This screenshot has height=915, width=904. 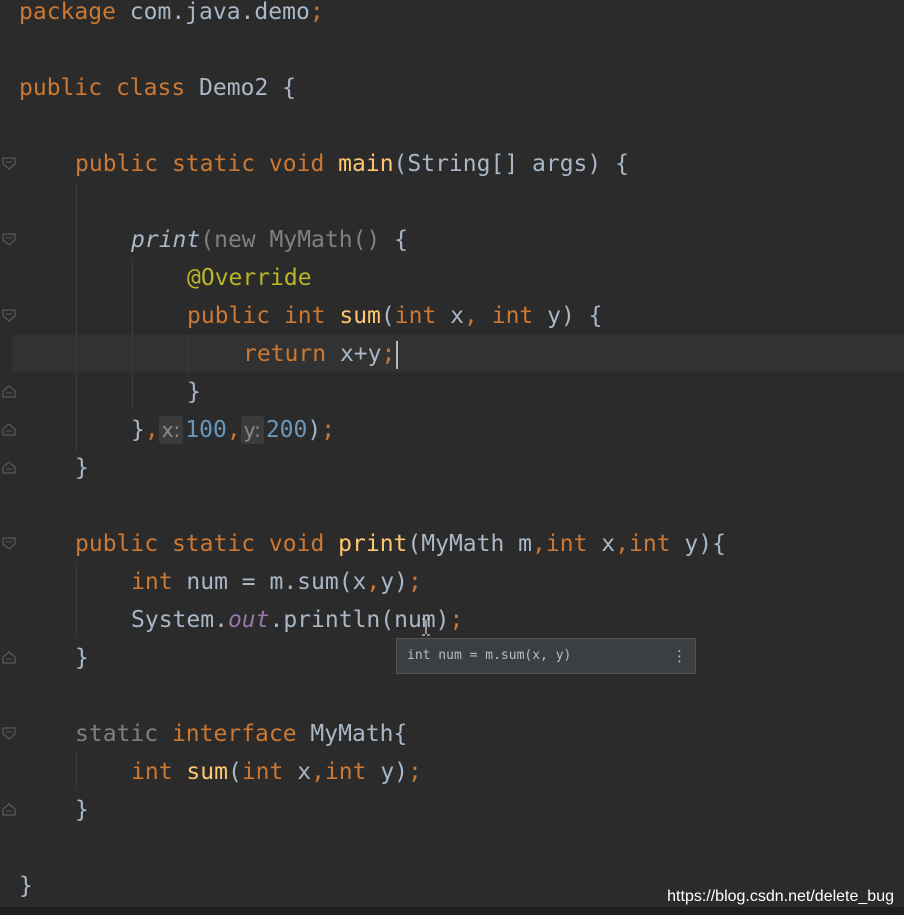 I want to click on code-line-return: return x+y;, so click(x=321, y=354).